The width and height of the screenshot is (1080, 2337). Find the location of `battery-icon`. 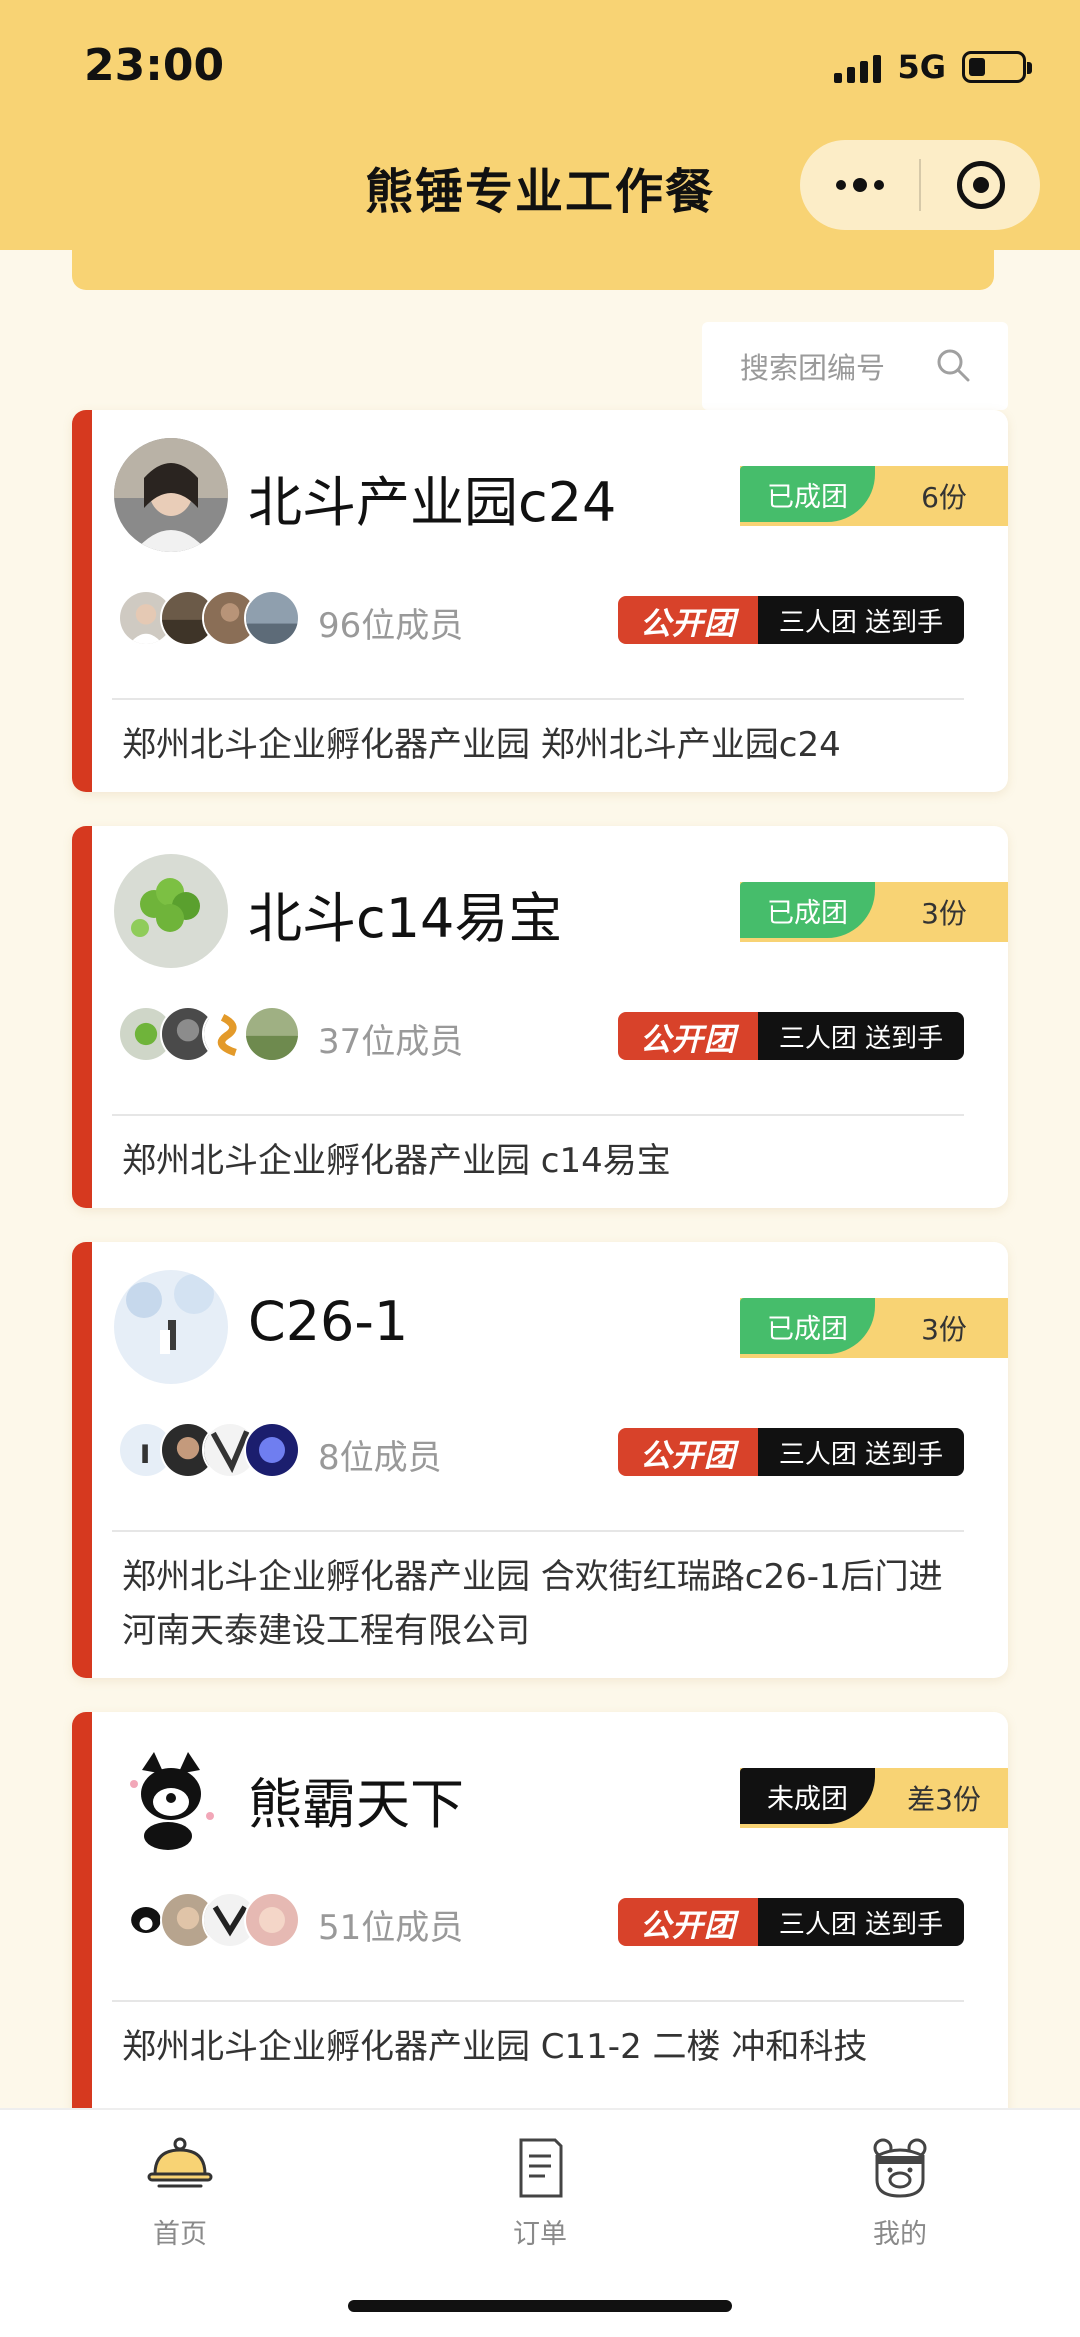

battery-icon is located at coordinates (997, 67).